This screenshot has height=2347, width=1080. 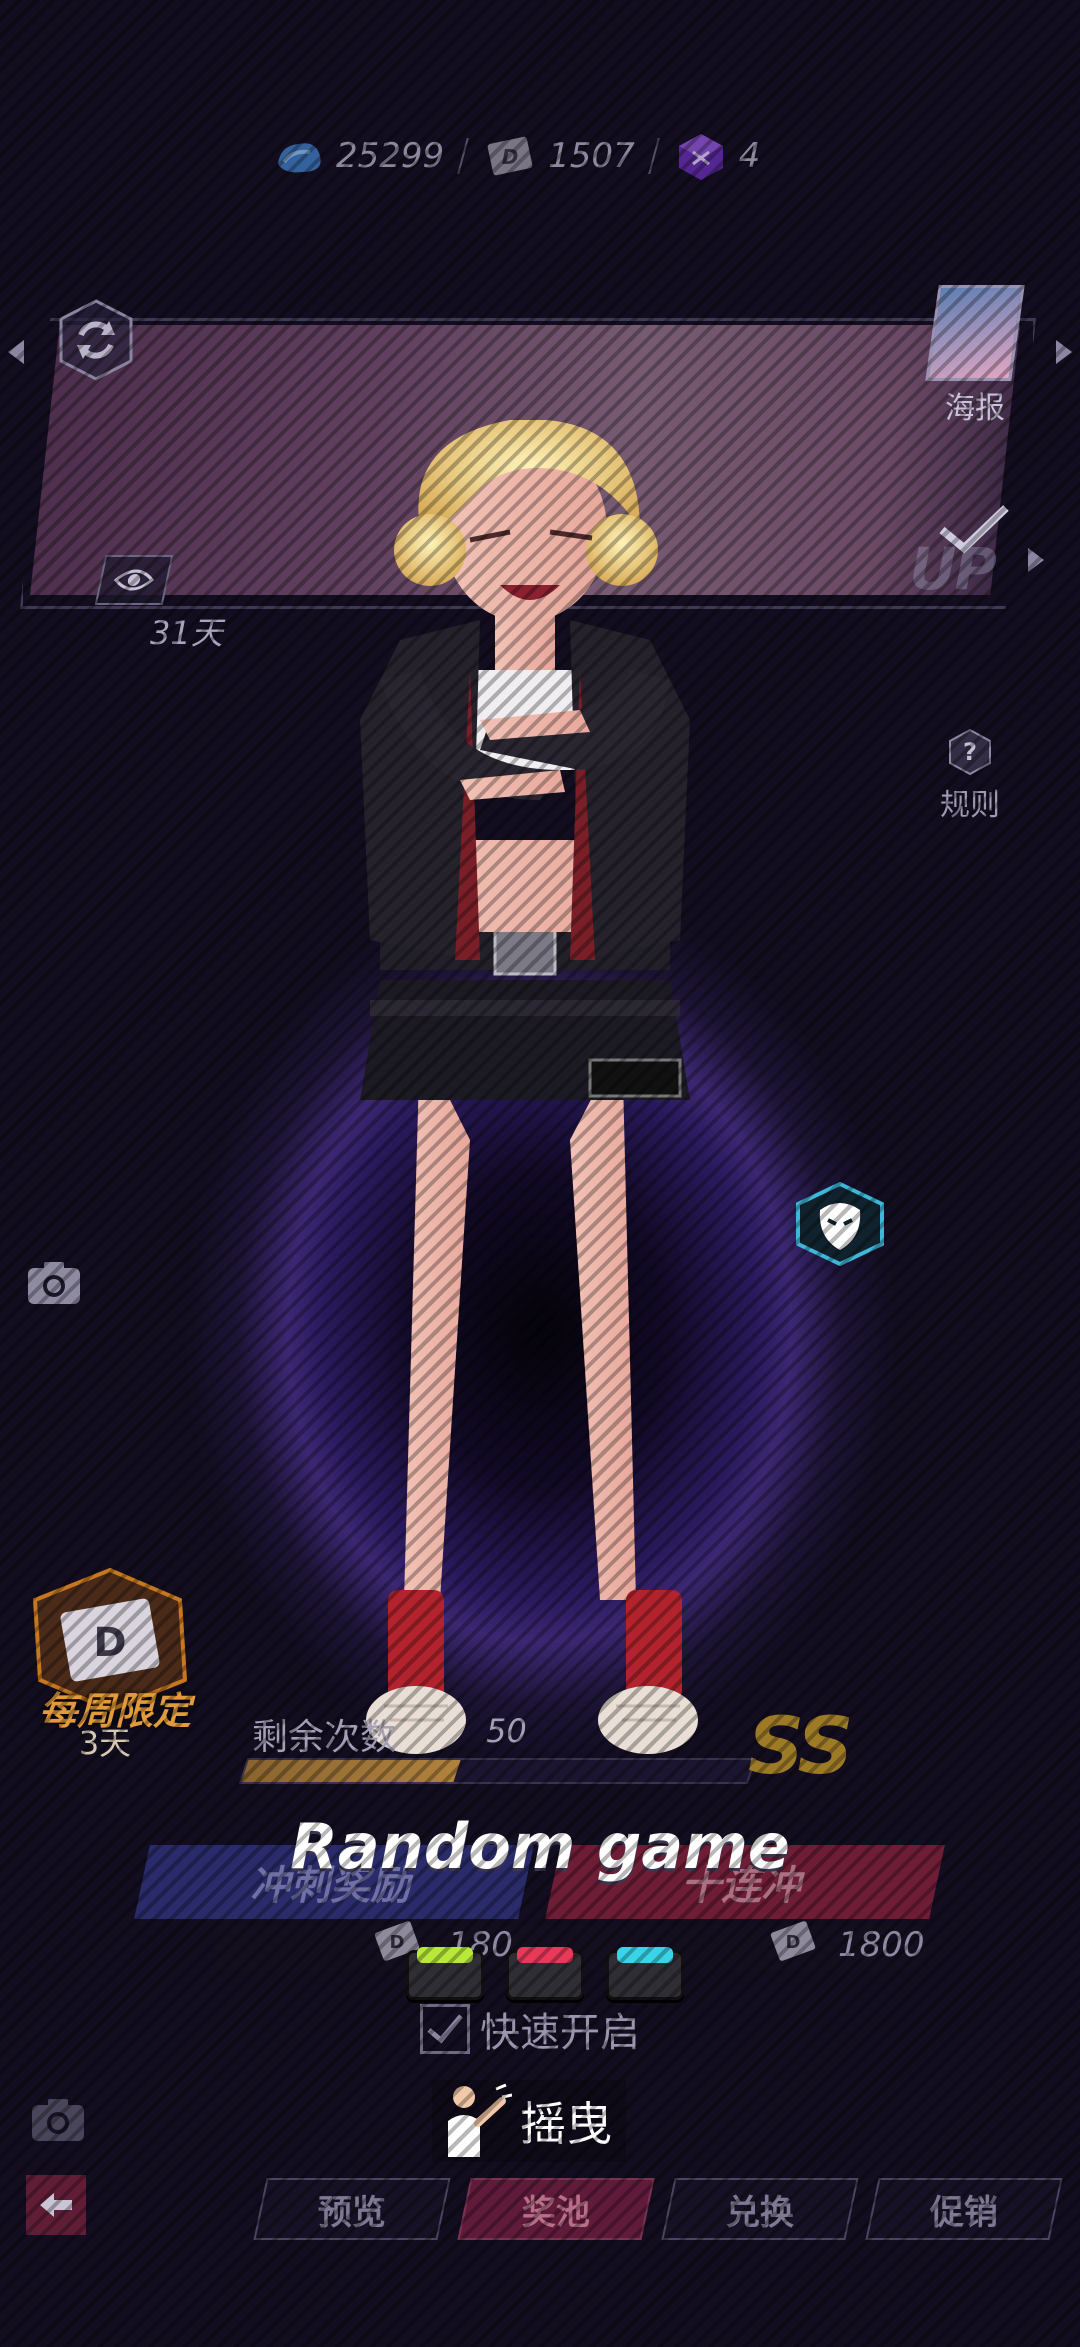 I want to click on tab-prize-pool: 奖池, so click(x=556, y=2209).